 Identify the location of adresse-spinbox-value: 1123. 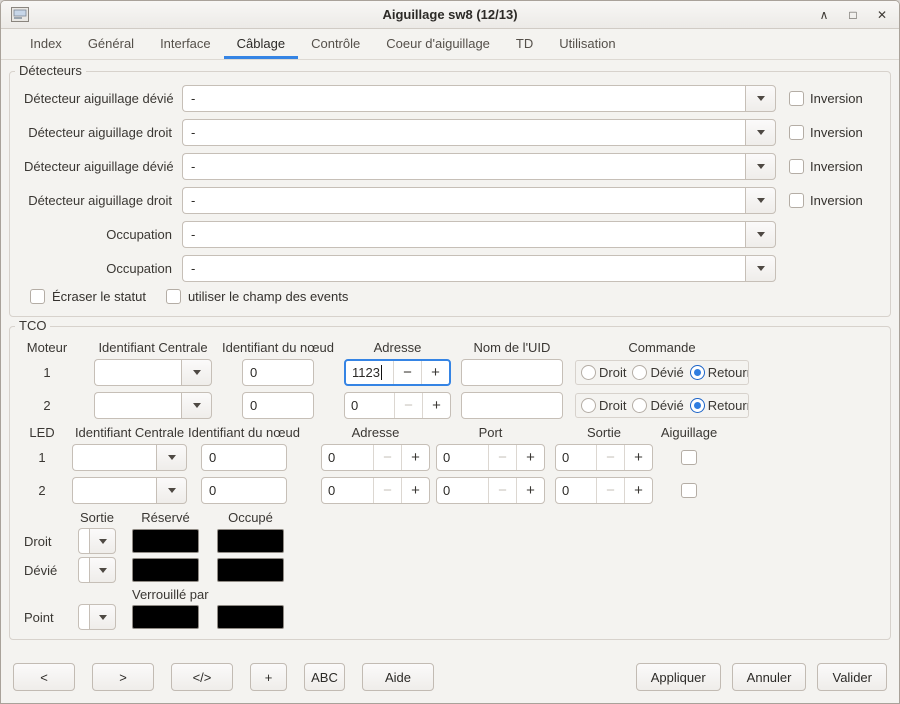
(369, 372).